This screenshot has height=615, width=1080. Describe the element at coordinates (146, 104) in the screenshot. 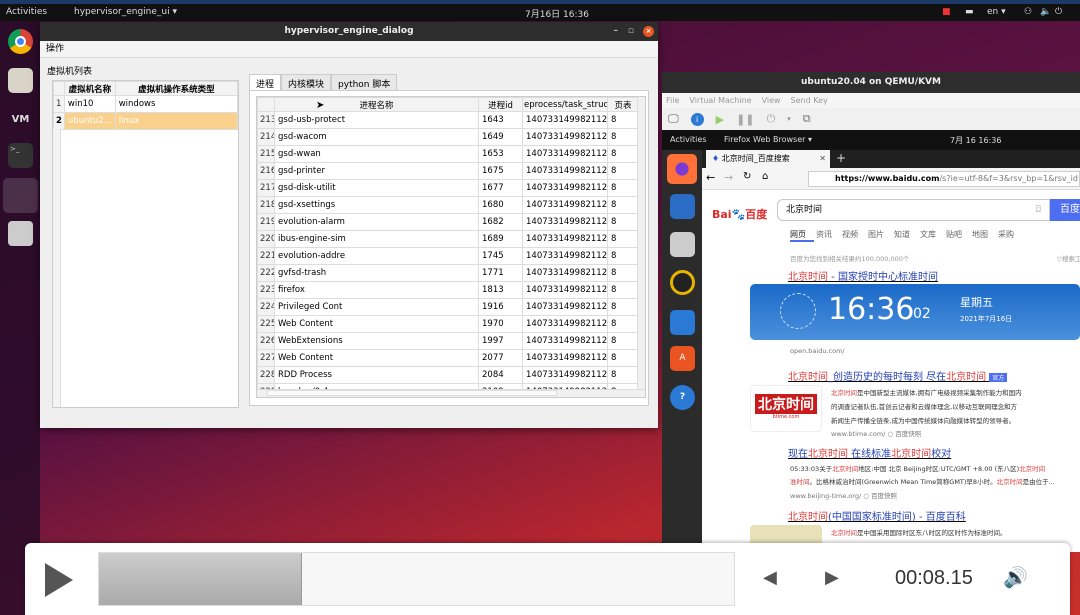

I see `vm-row: 1 win10 windows` at that location.